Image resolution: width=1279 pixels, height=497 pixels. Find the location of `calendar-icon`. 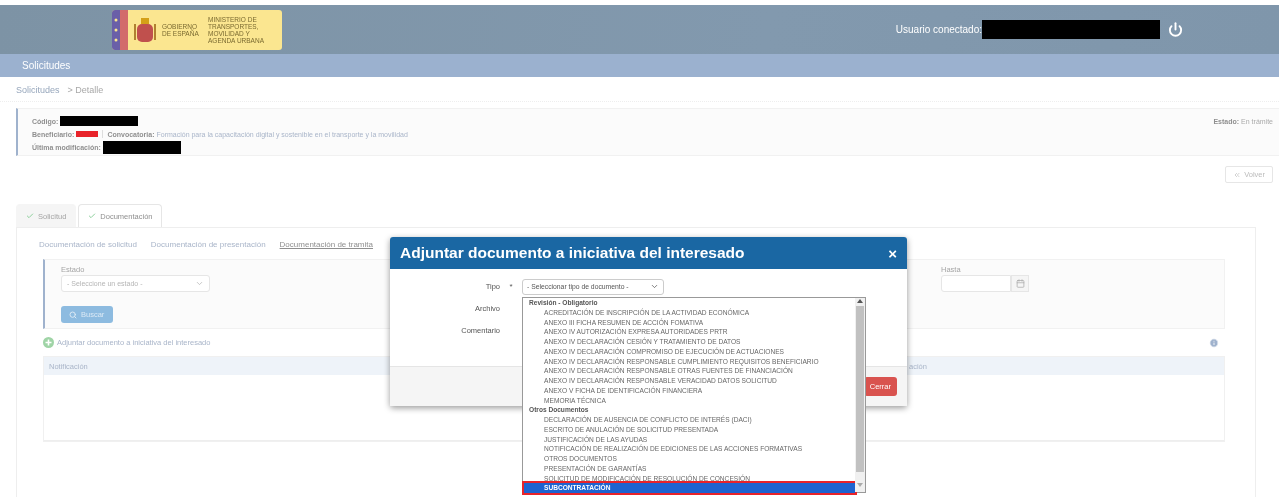

calendar-icon is located at coordinates (1020, 283).